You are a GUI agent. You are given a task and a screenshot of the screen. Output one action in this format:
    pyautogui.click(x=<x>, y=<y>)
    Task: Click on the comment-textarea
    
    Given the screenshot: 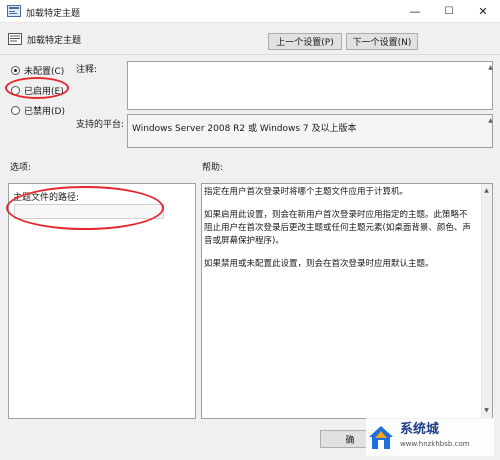 What is the action you would take?
    pyautogui.click(x=310, y=85)
    